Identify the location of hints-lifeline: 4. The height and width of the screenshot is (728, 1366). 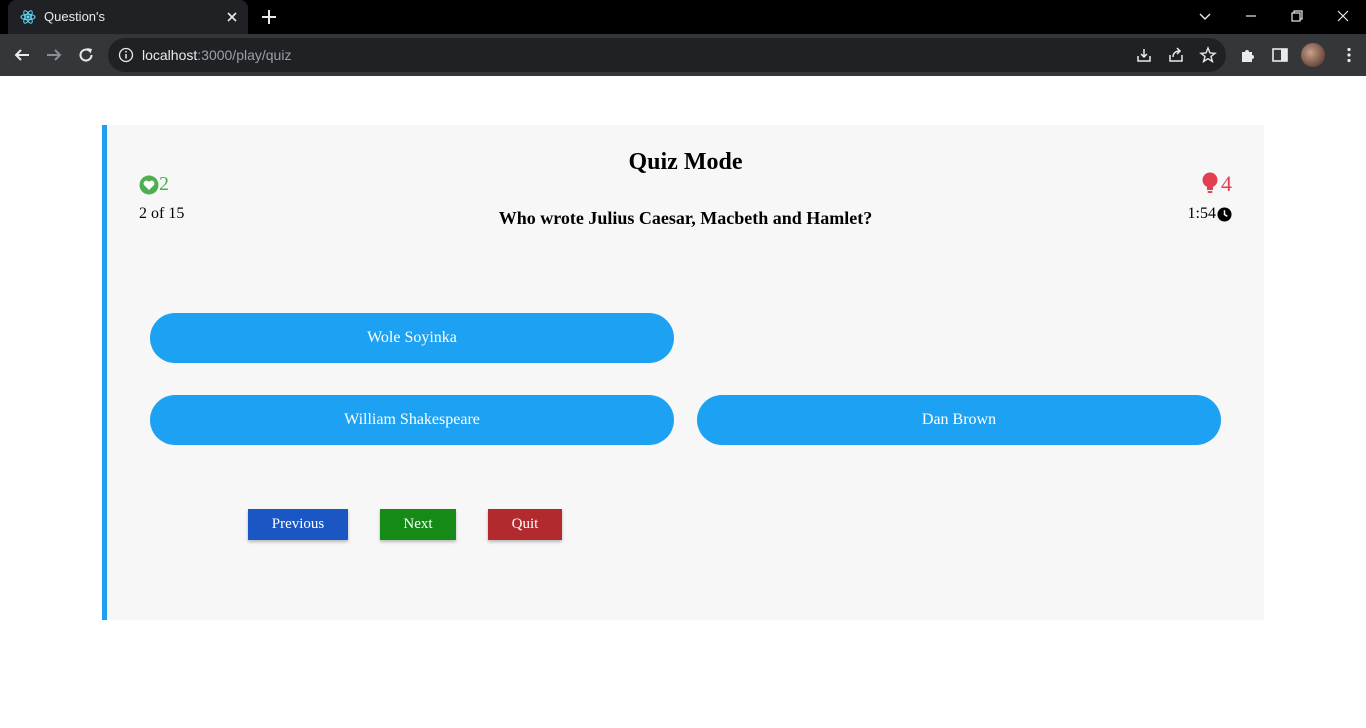
(1216, 184).